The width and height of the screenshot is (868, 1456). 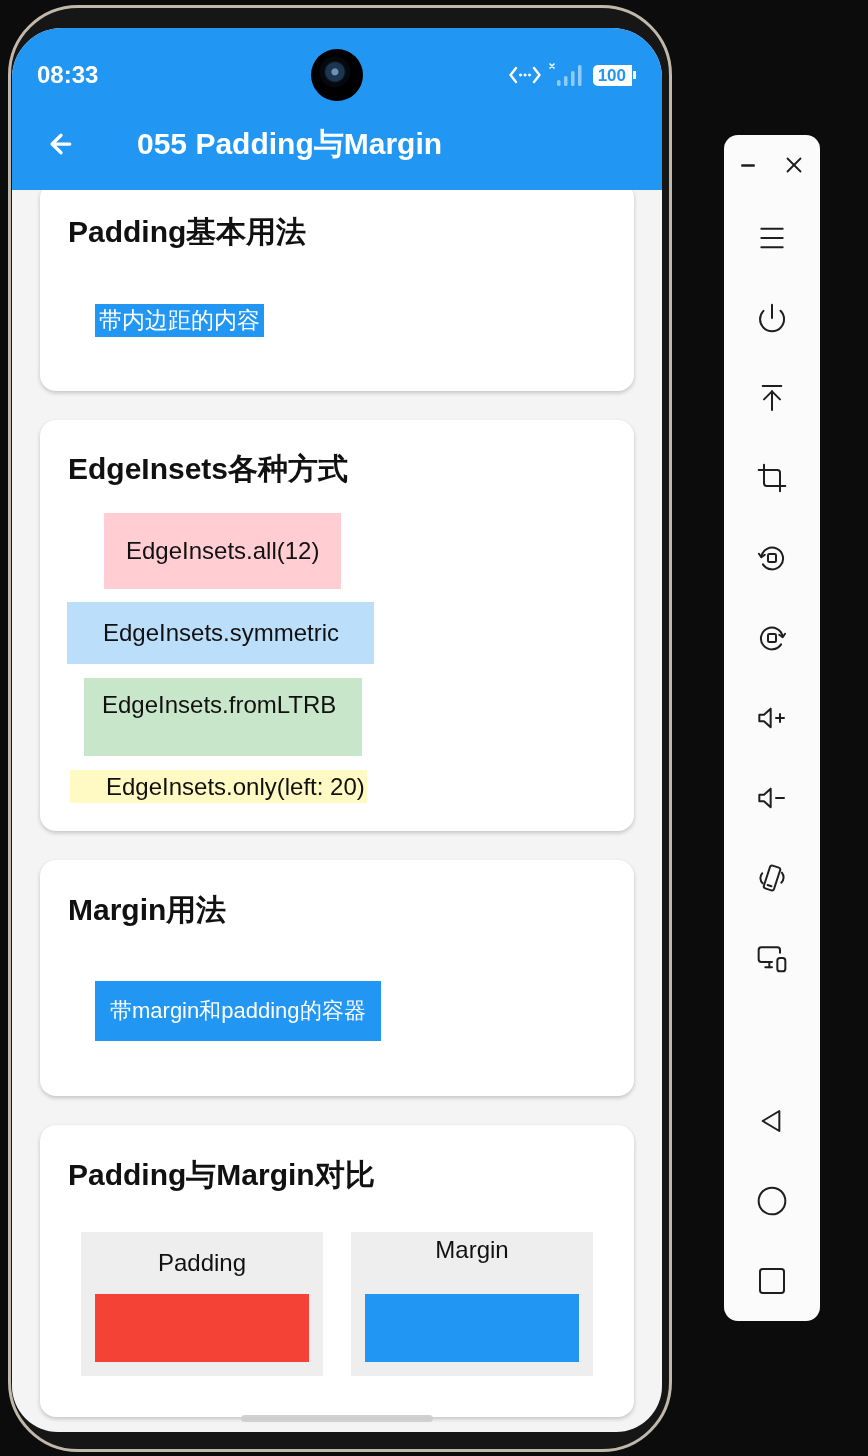 I want to click on circle-icon, so click(x=772, y=1201).